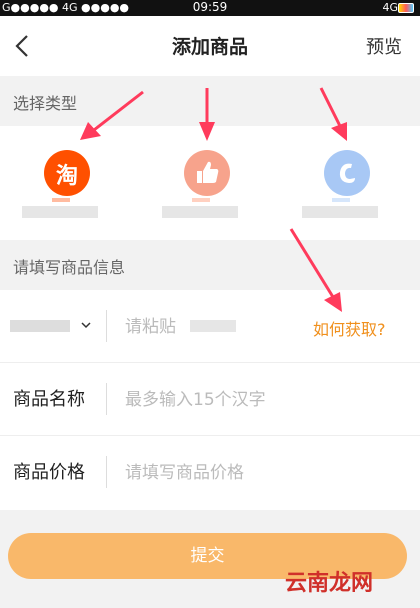  Describe the element at coordinates (69, 267) in the screenshot. I see `section-title-info: 请填写商品信息` at that location.